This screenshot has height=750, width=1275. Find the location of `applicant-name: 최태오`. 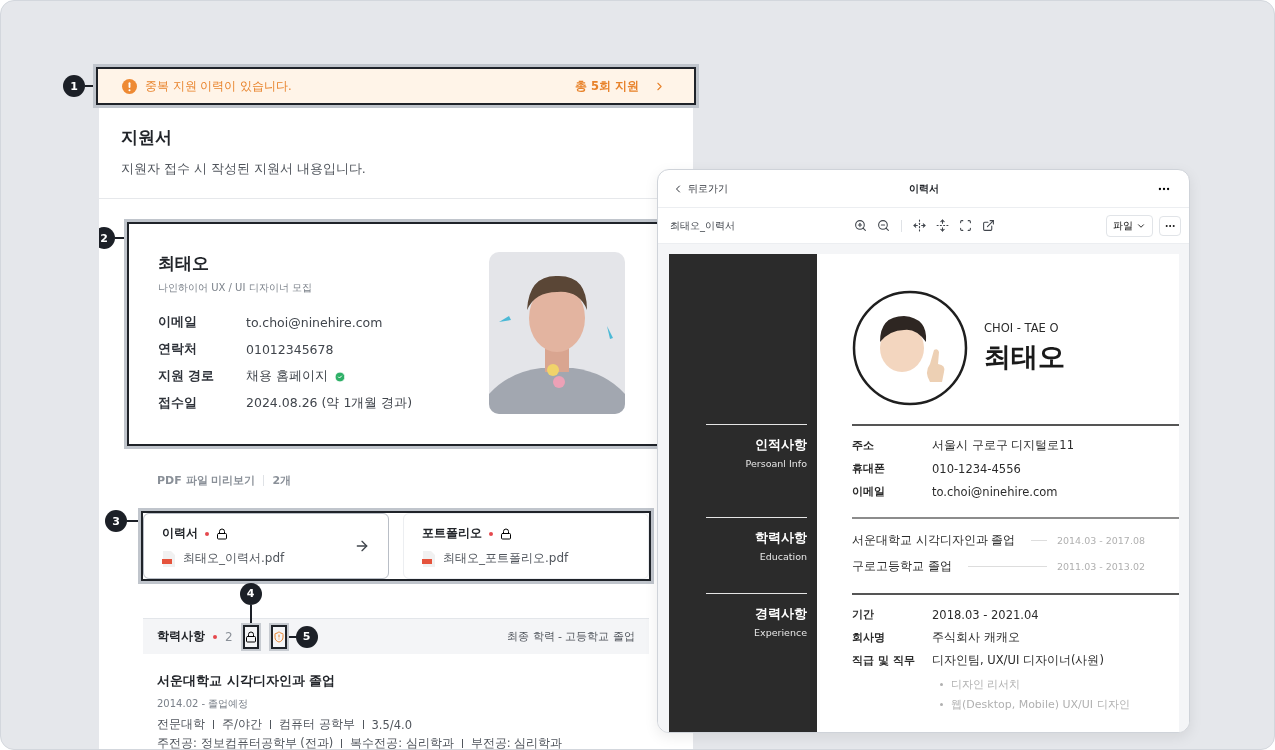

applicant-name: 최태오 is located at coordinates (184, 263).